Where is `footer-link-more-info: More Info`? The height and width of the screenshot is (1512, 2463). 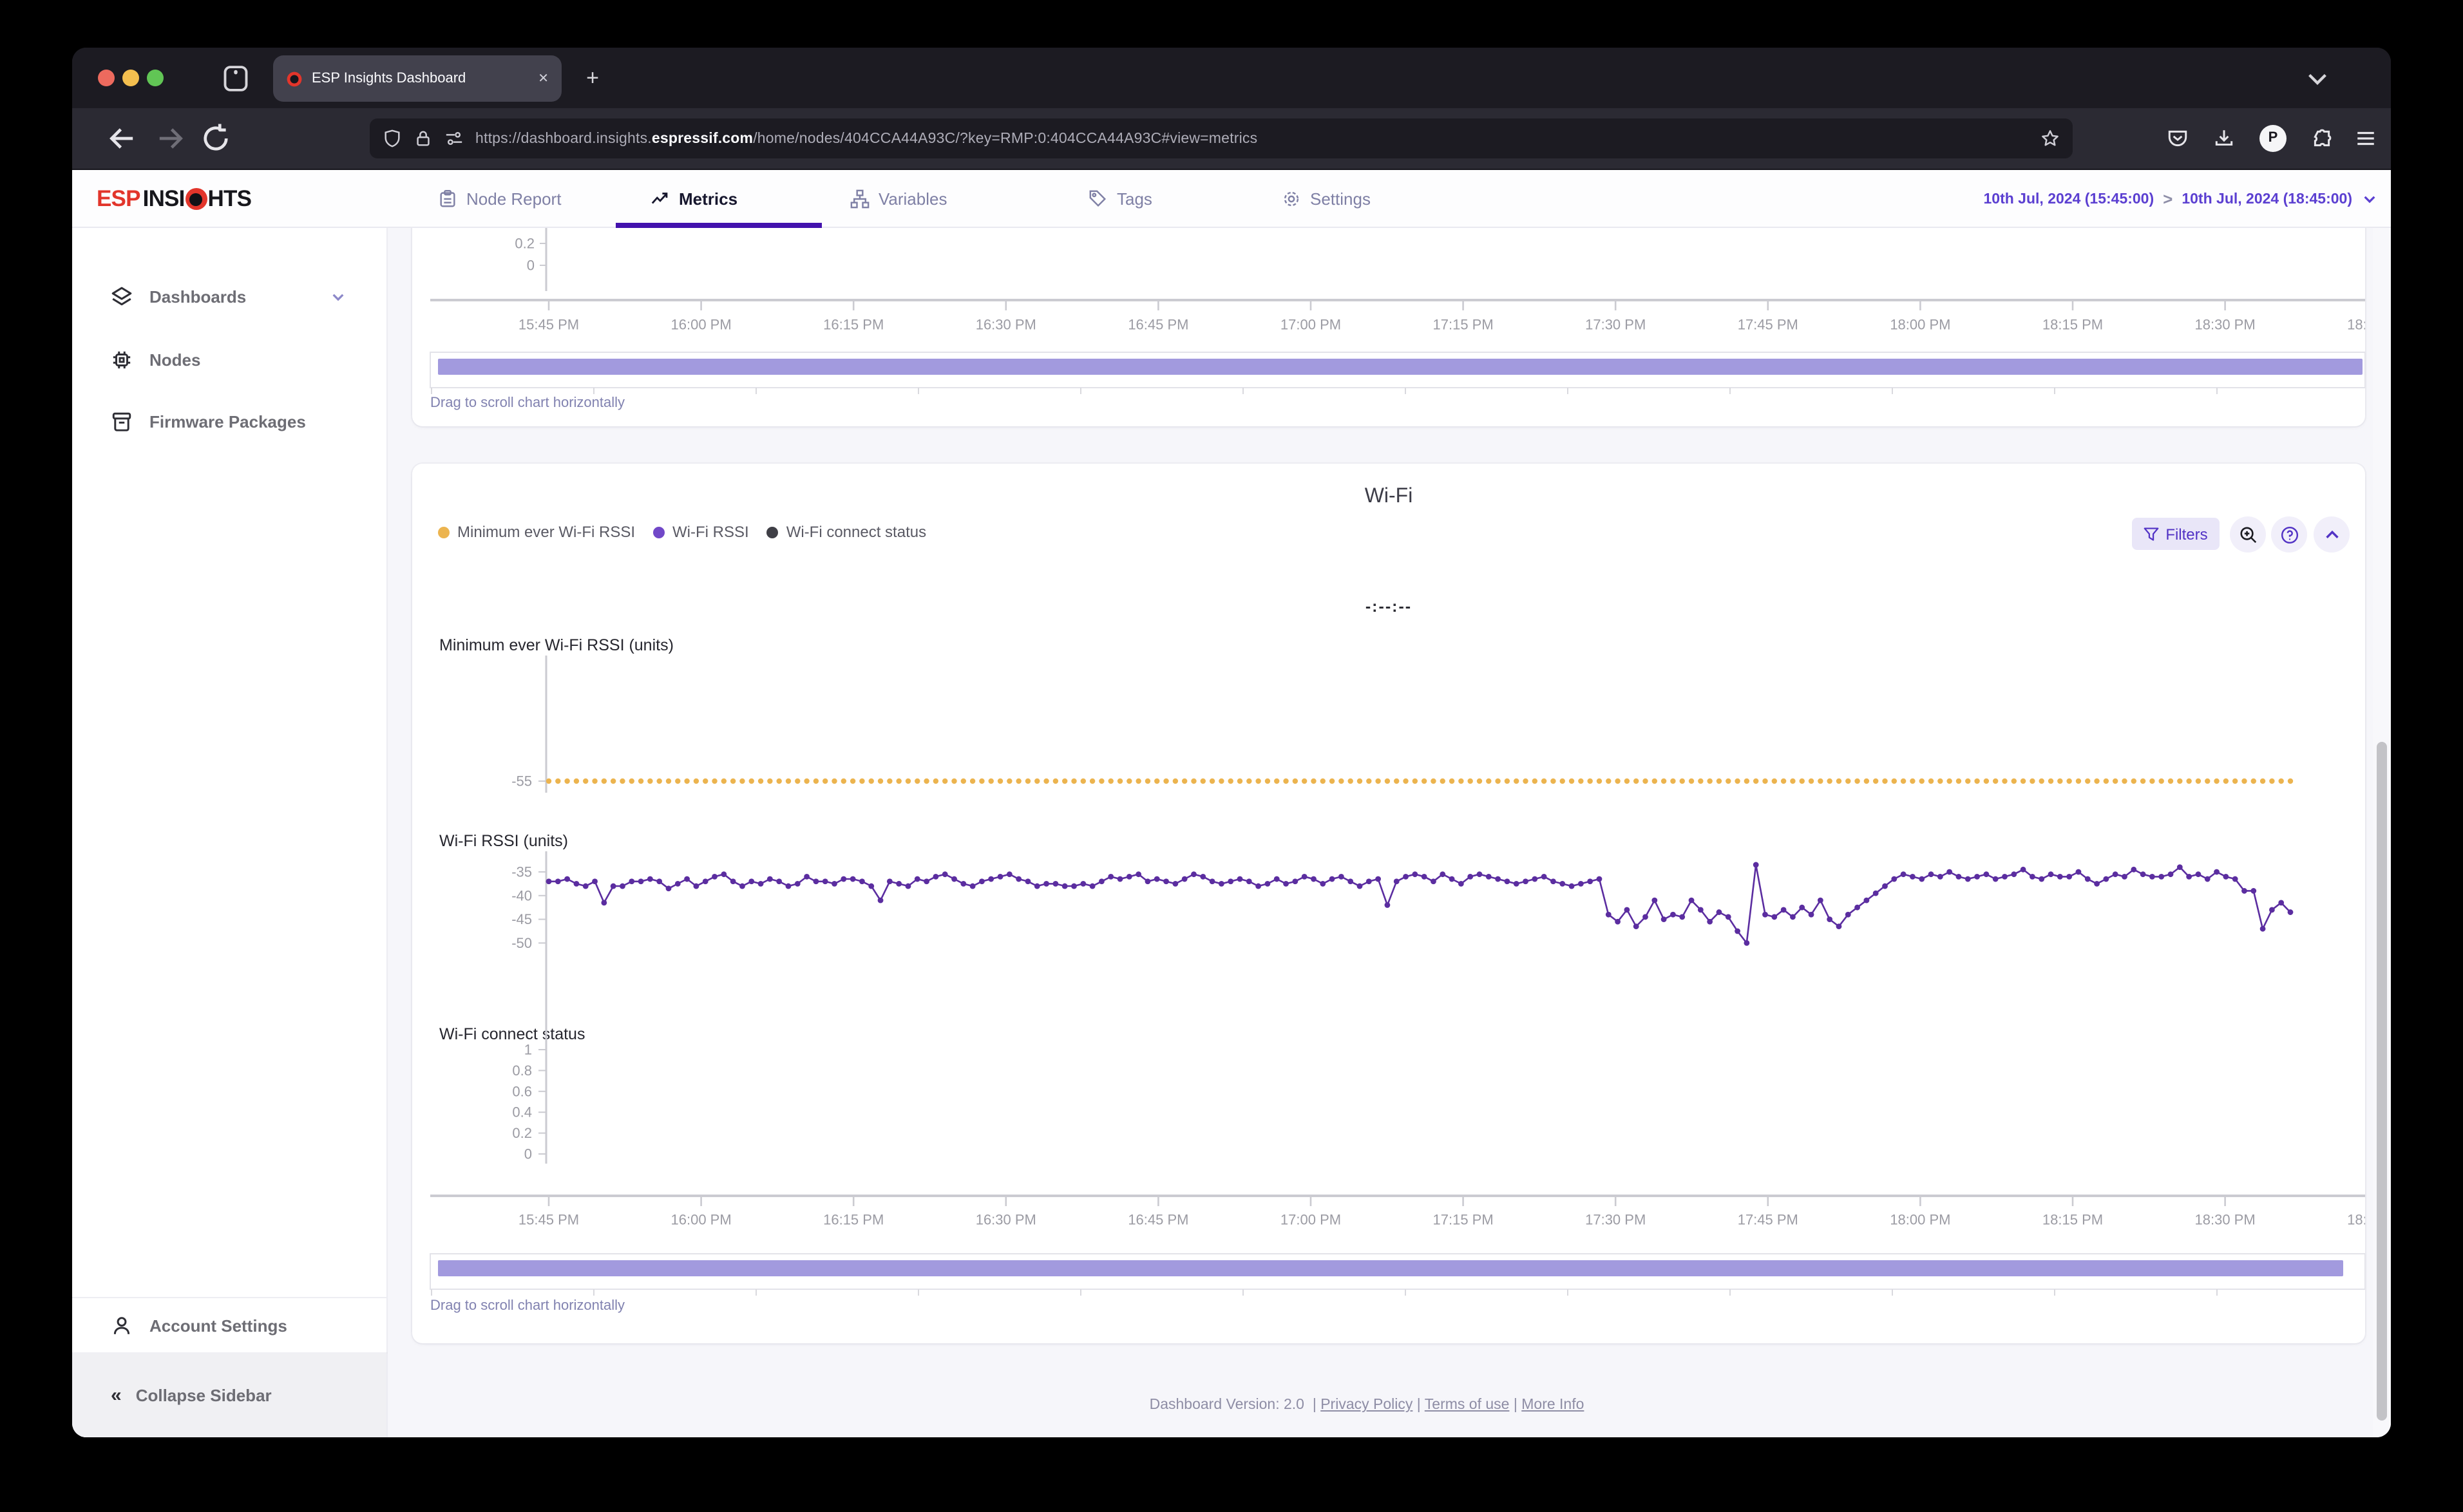 footer-link-more-info: More Info is located at coordinates (1553, 1405).